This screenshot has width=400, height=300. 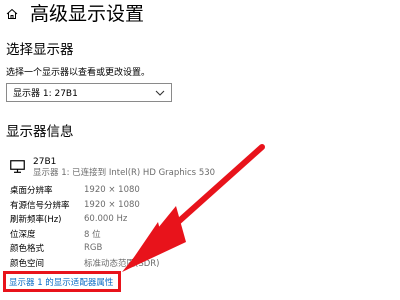 What do you see at coordinates (87, 14) in the screenshot?
I see `page-title: 高级显示设置` at bounding box center [87, 14].